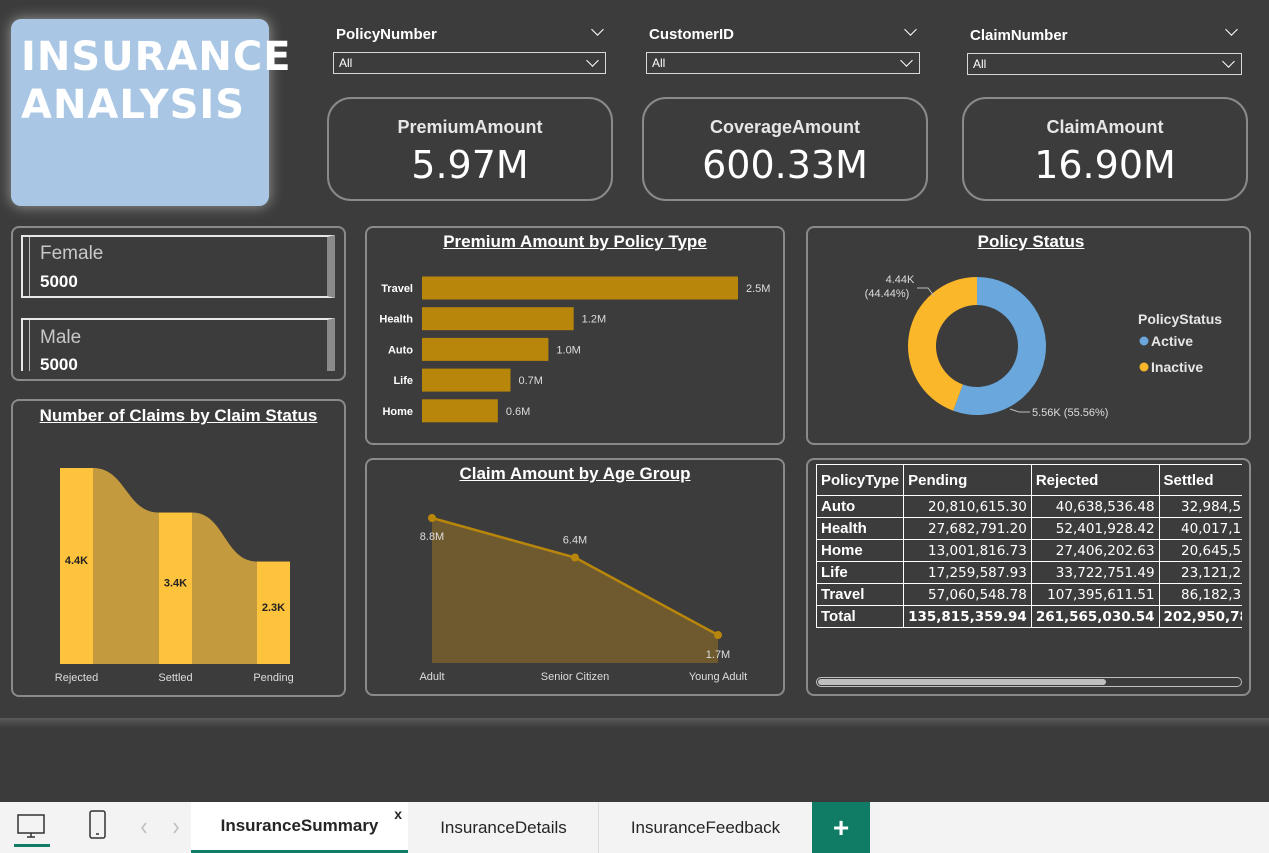  What do you see at coordinates (1070, 413) in the screenshot?
I see `data-label: 5.56K (55.56%)` at bounding box center [1070, 413].